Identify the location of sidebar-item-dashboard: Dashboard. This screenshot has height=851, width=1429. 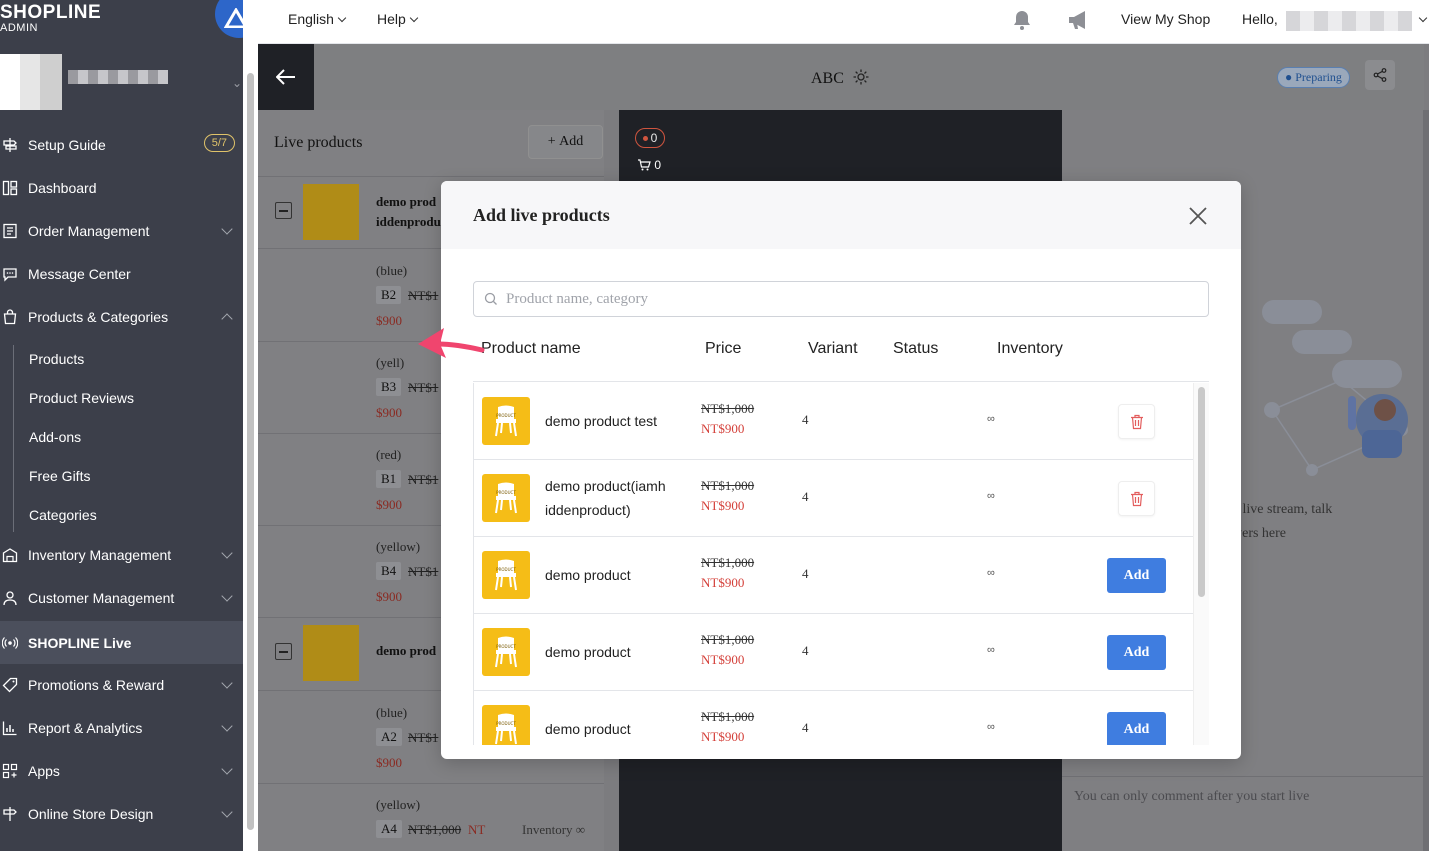
(121, 188).